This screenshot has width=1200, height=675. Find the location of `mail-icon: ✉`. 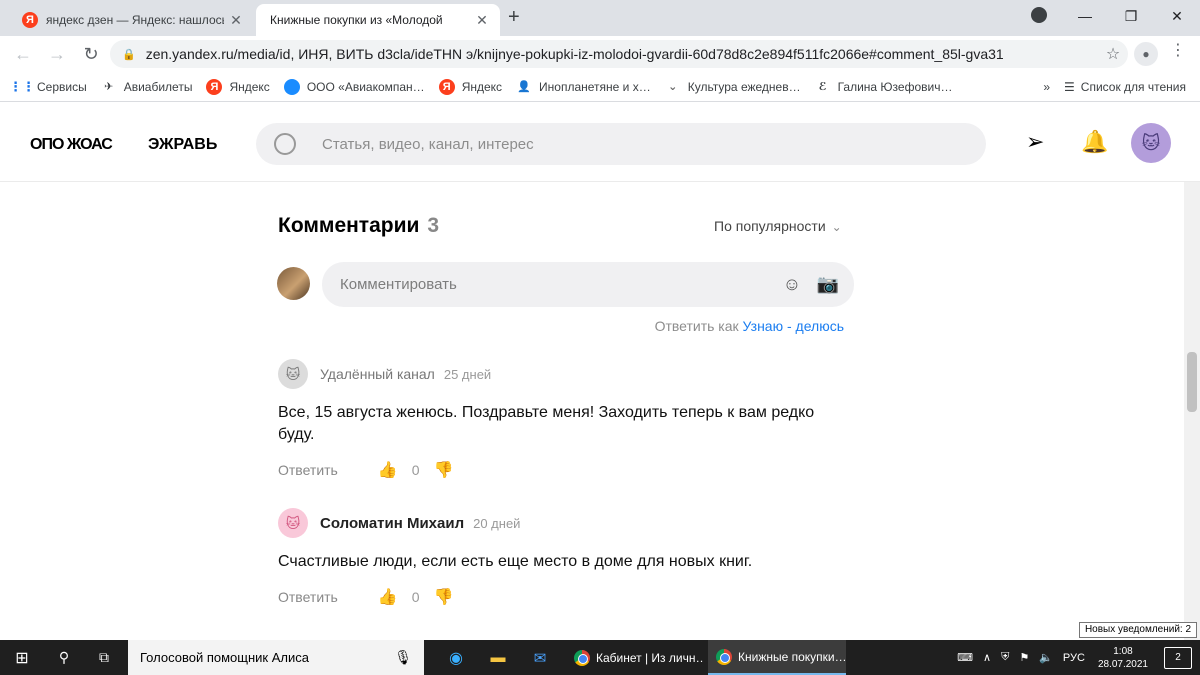

mail-icon: ✉ is located at coordinates (540, 657).